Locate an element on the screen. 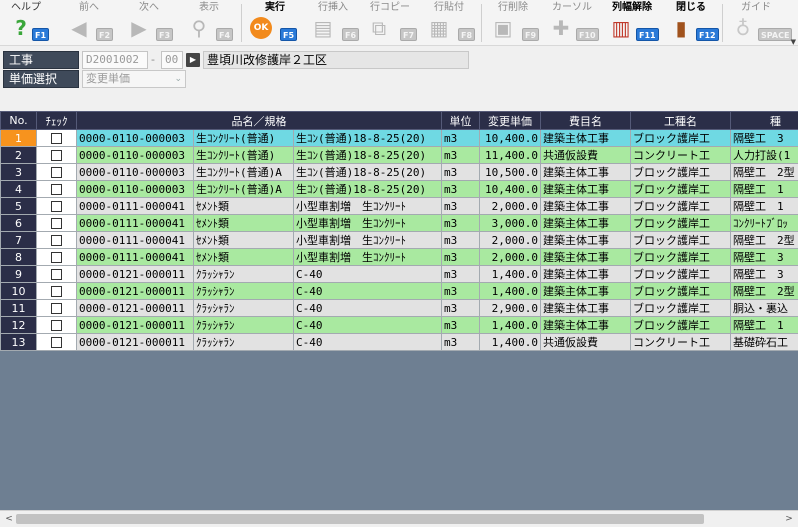 The width and height of the screenshot is (798, 527). scroll-right-icon: > is located at coordinates (789, 519).